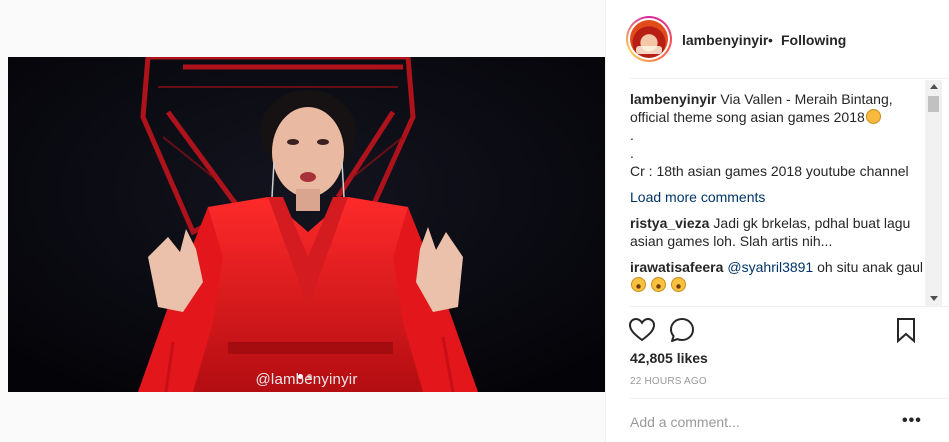 This screenshot has height=442, width=949. What do you see at coordinates (668, 381) in the screenshot?
I see `post-timestamp: 22 HOURS AGO` at bounding box center [668, 381].